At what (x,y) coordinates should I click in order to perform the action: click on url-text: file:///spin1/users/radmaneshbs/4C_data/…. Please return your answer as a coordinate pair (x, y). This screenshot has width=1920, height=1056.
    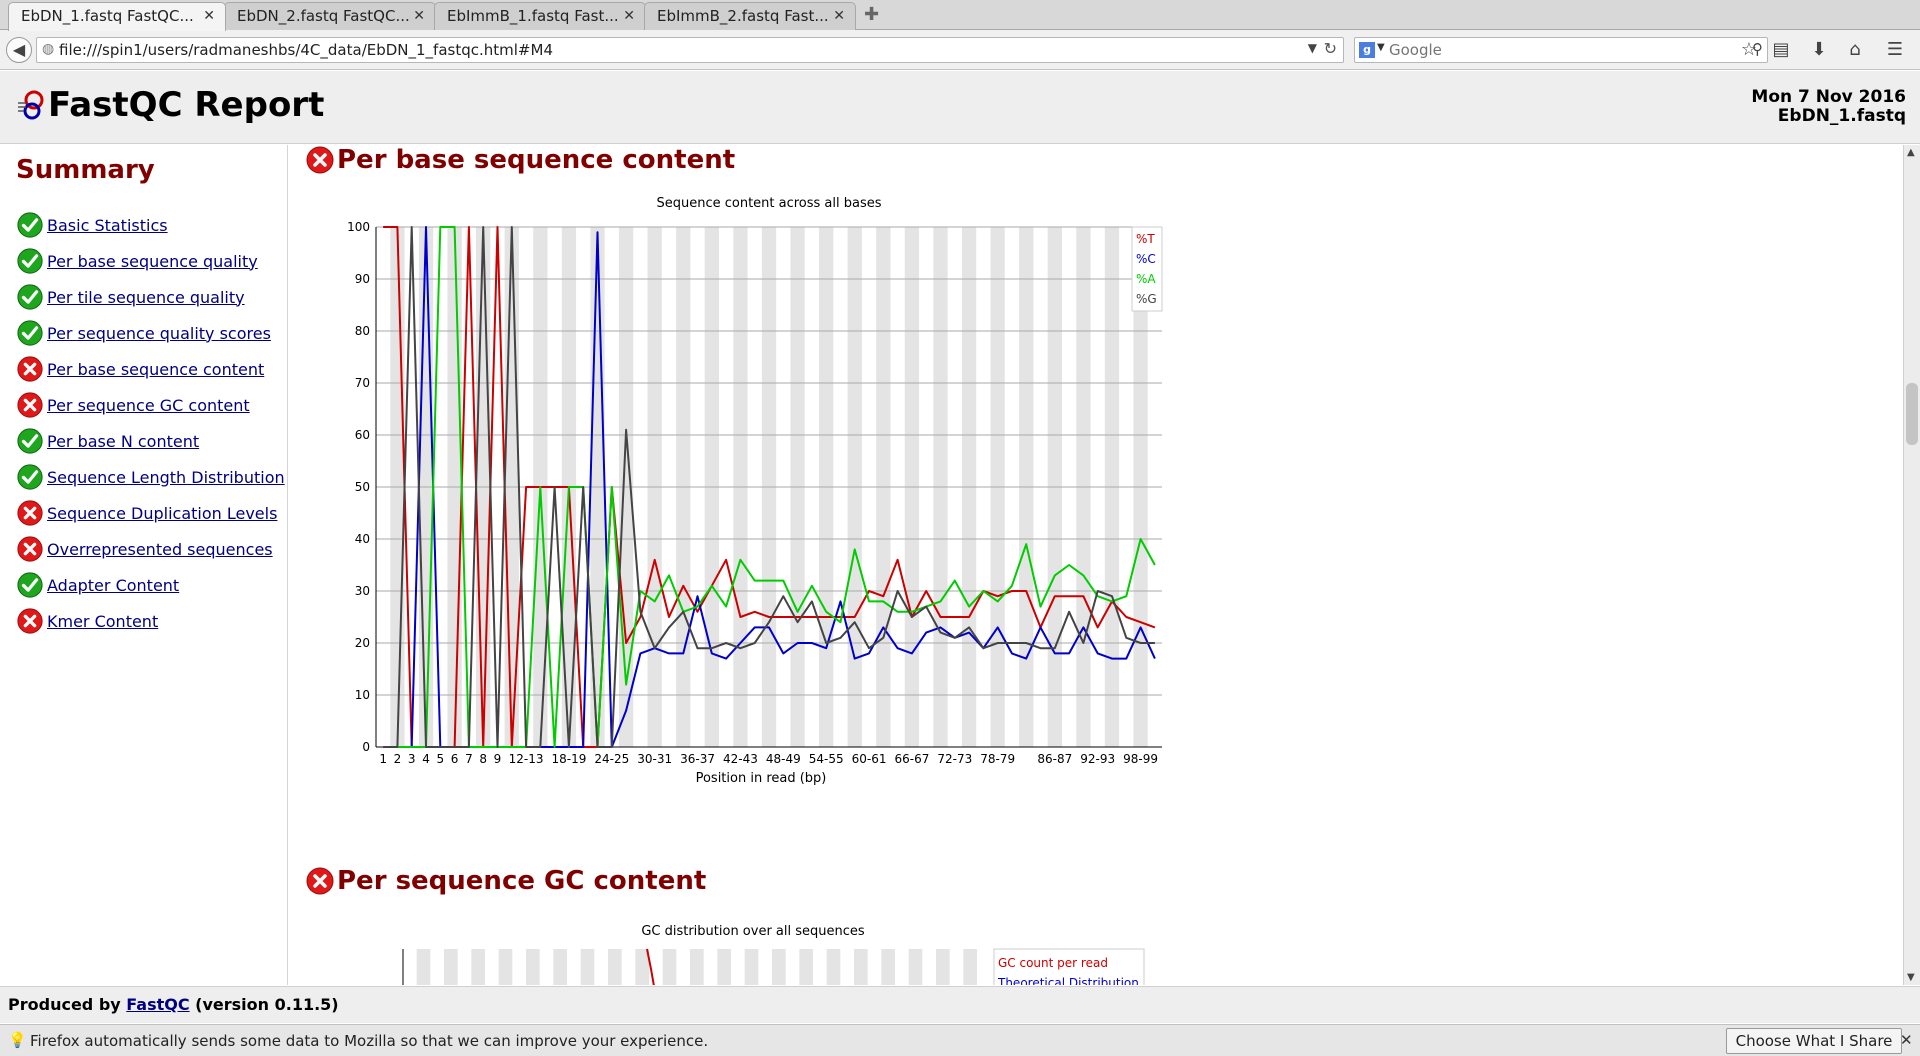
    Looking at the image, I should click on (306, 50).